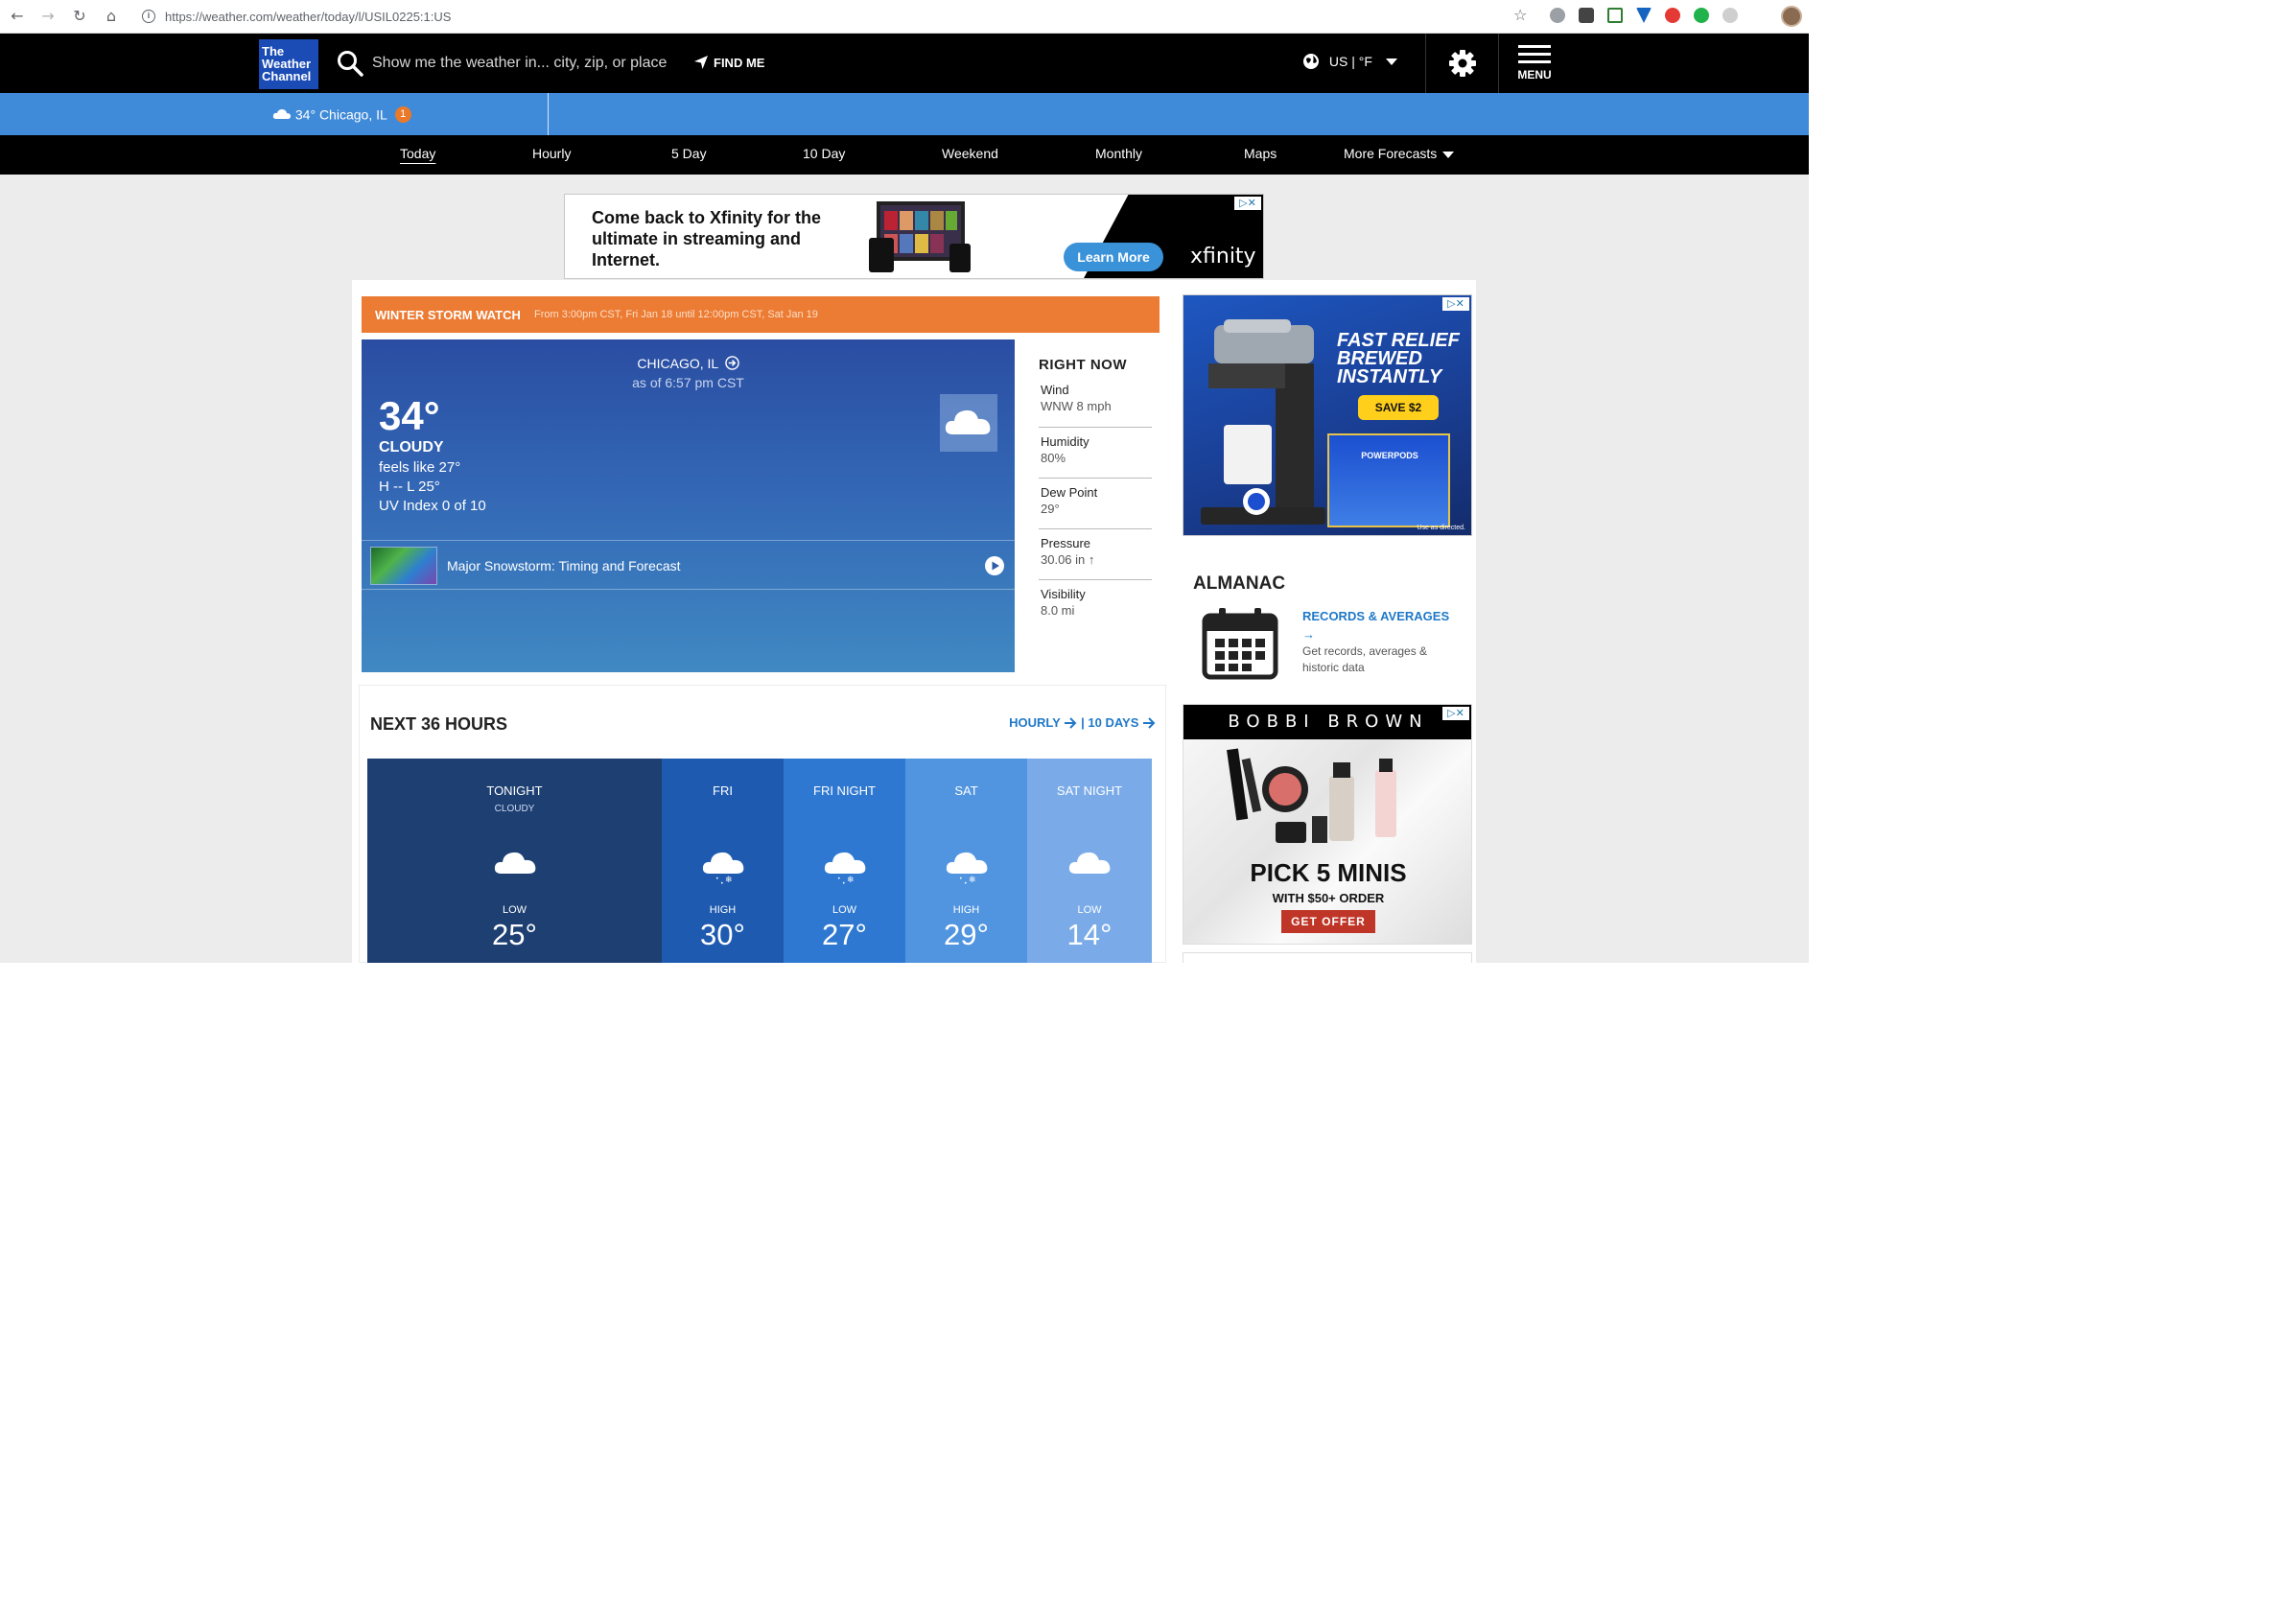 This screenshot has height=1613, width=2296. I want to click on get-offer-button: GET OFFER, so click(1328, 922).